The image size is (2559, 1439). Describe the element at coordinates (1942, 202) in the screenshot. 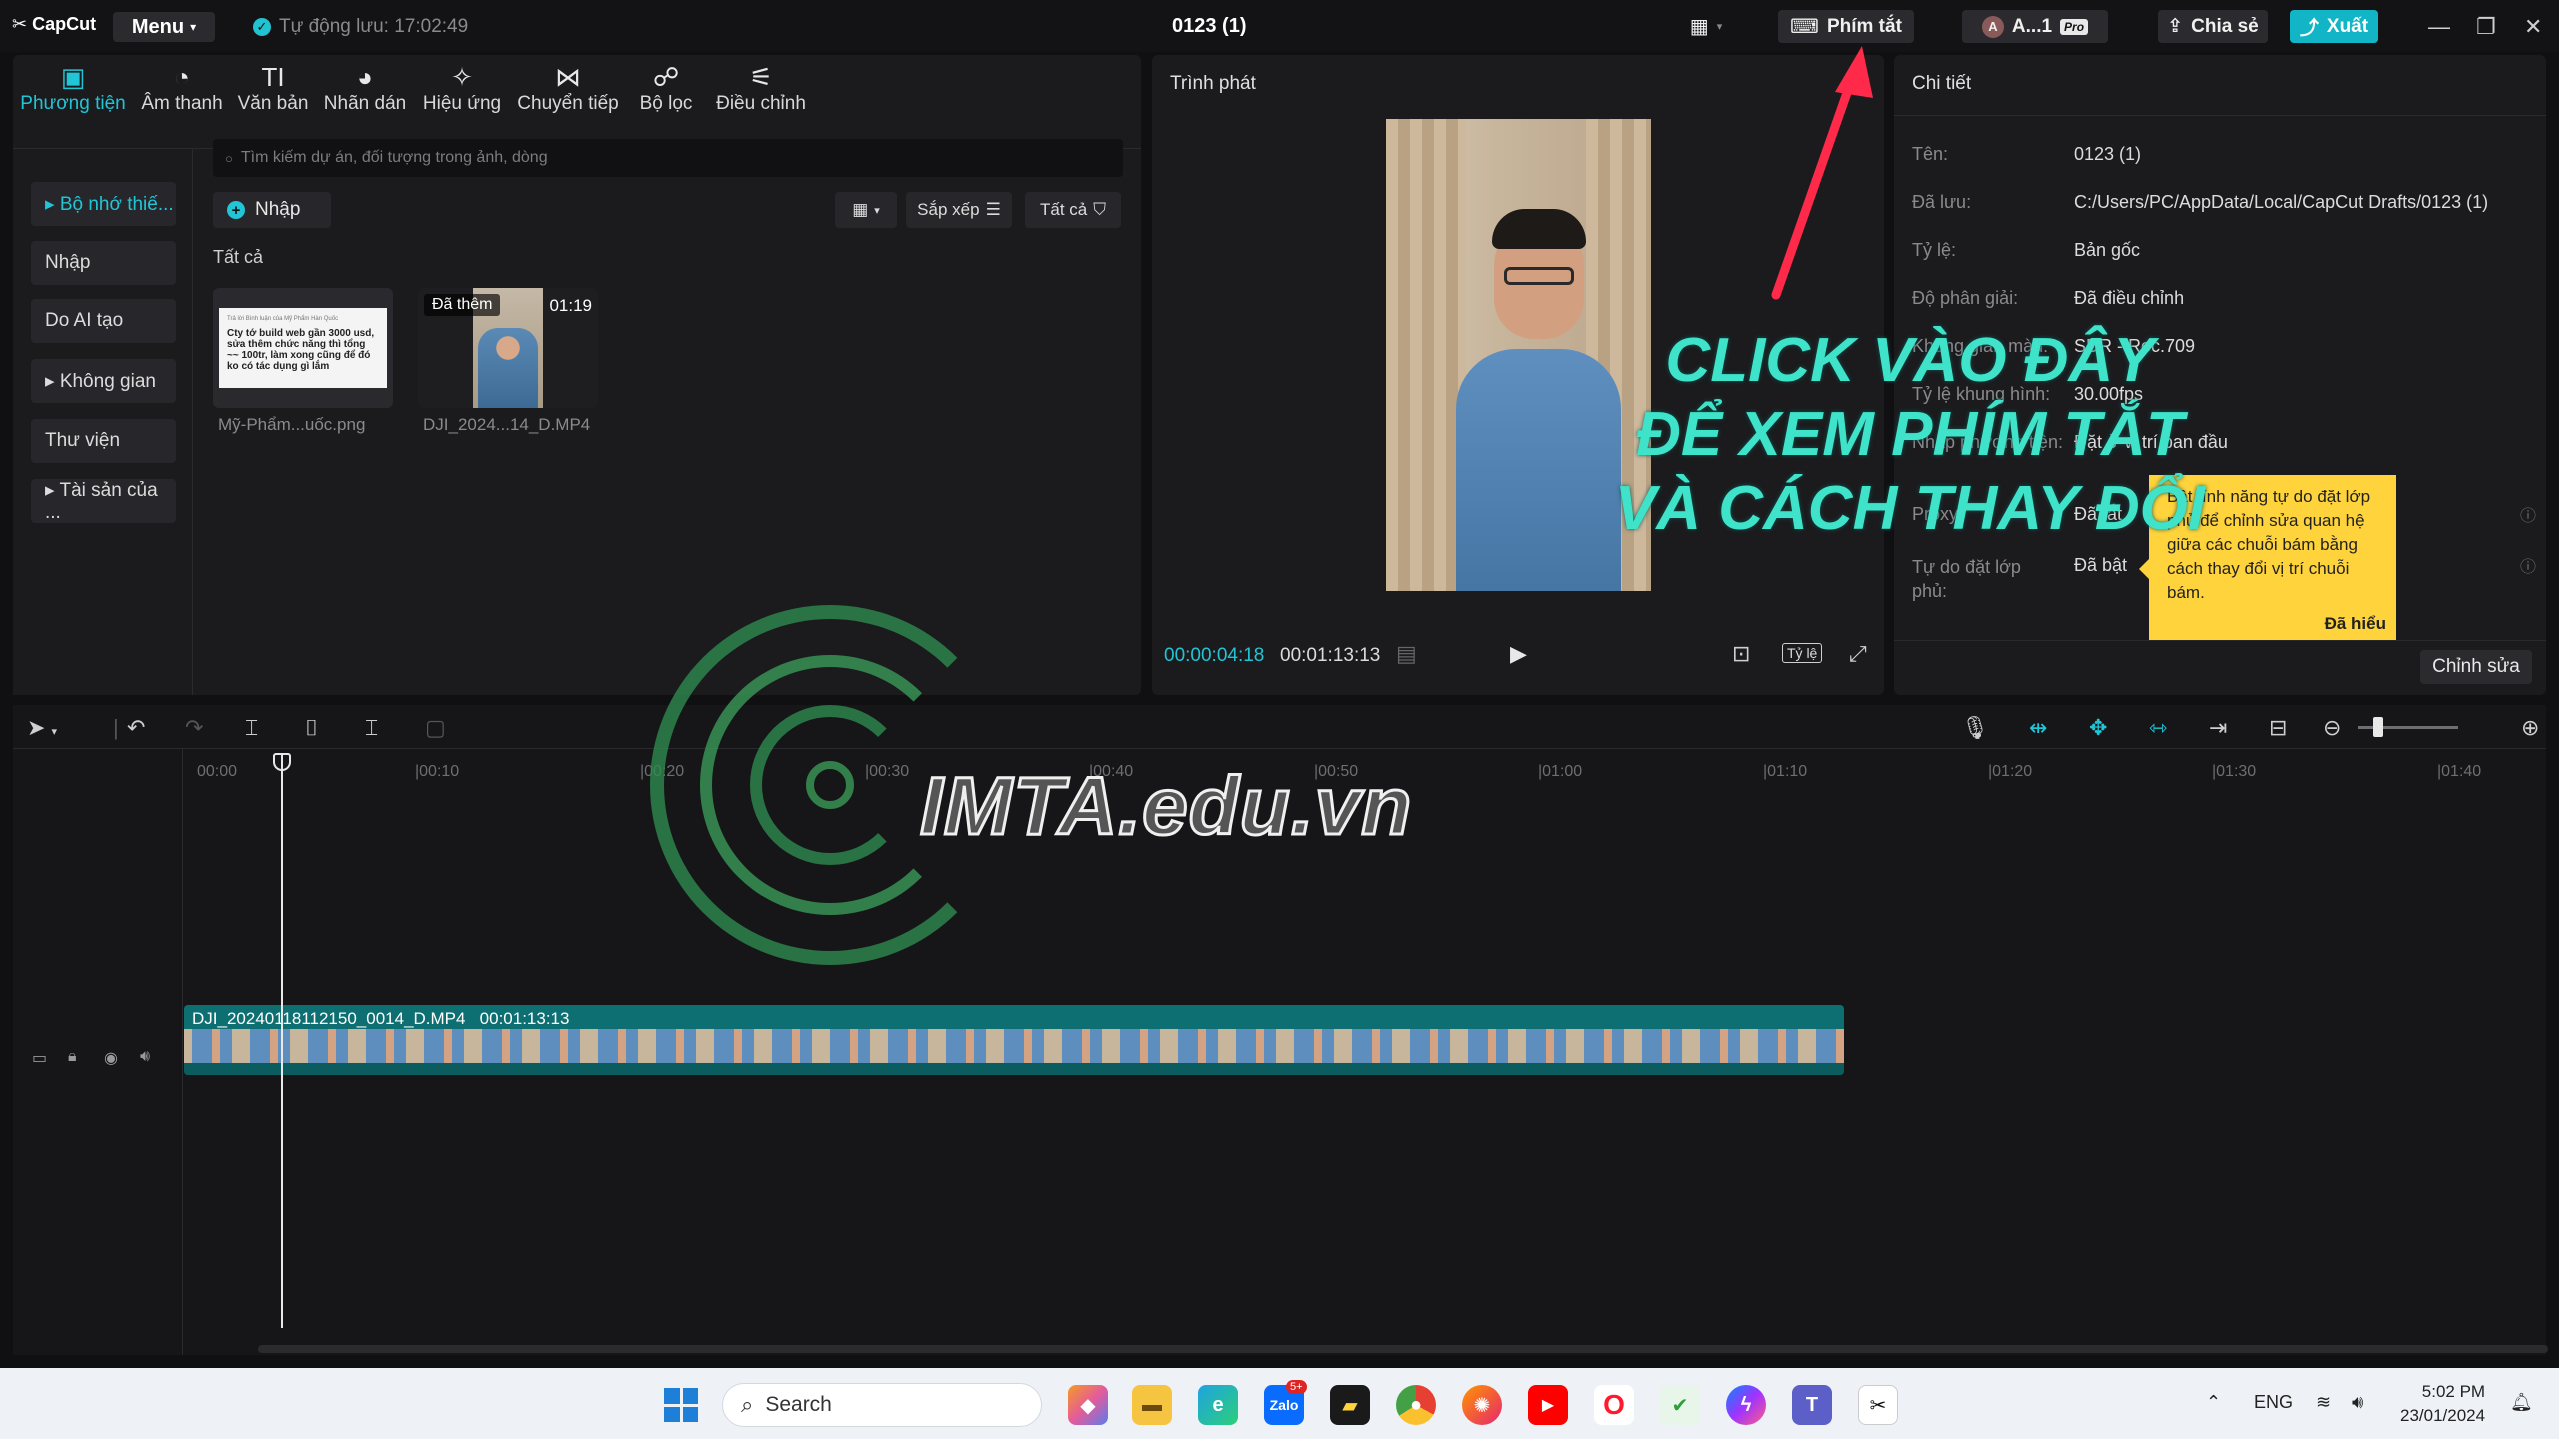

I see `detail-label: Đã lưu:` at that location.